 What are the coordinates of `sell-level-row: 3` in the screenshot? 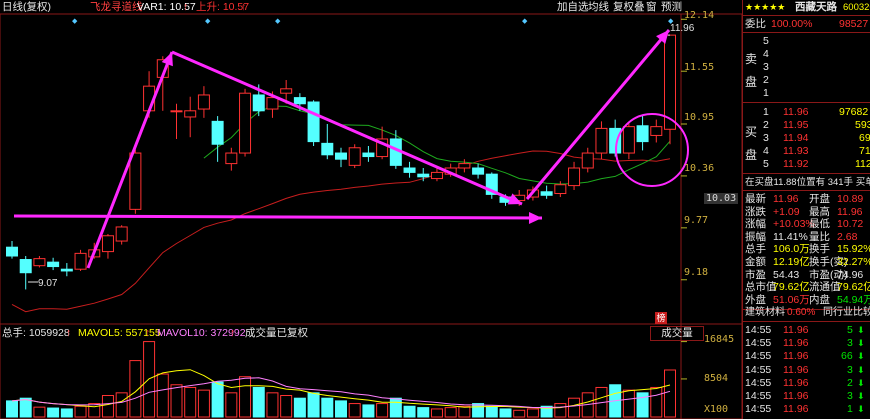 It's located at (806, 67).